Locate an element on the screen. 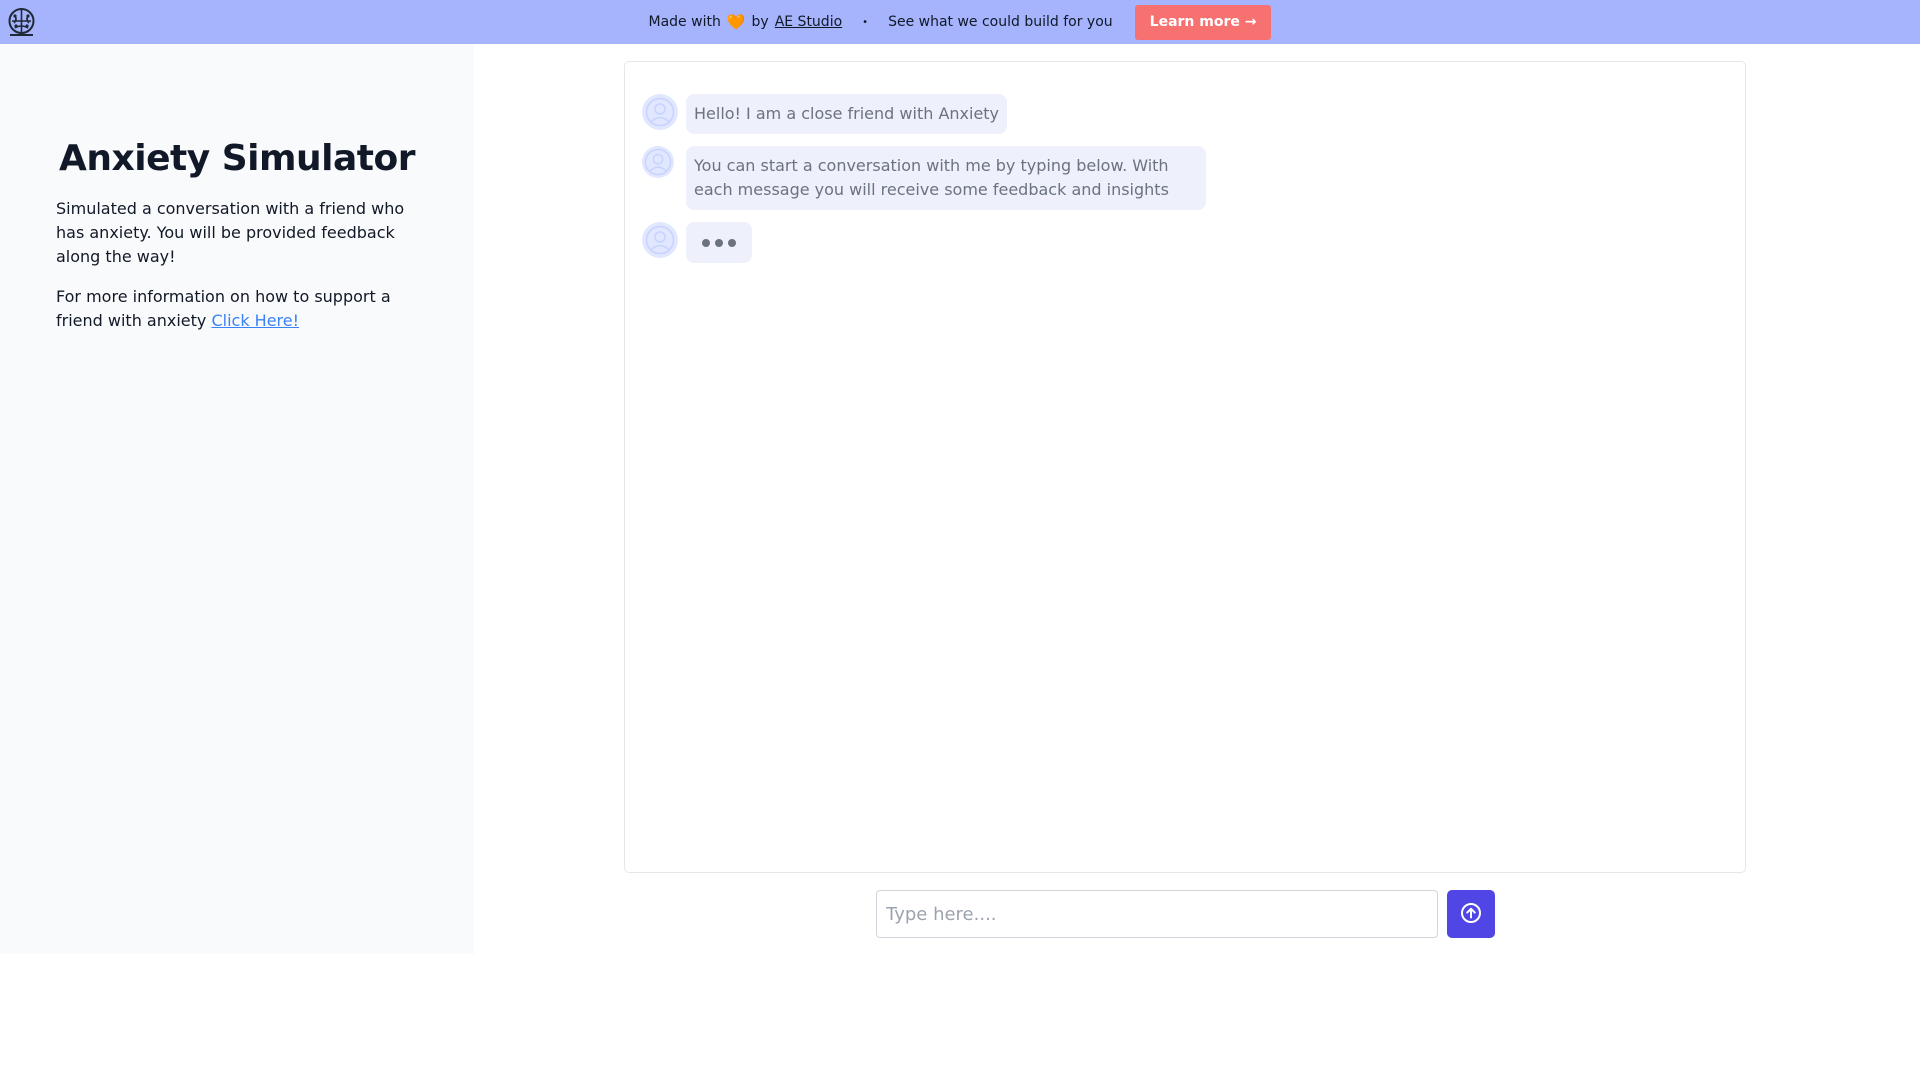  typing-message is located at coordinates (1185, 242).